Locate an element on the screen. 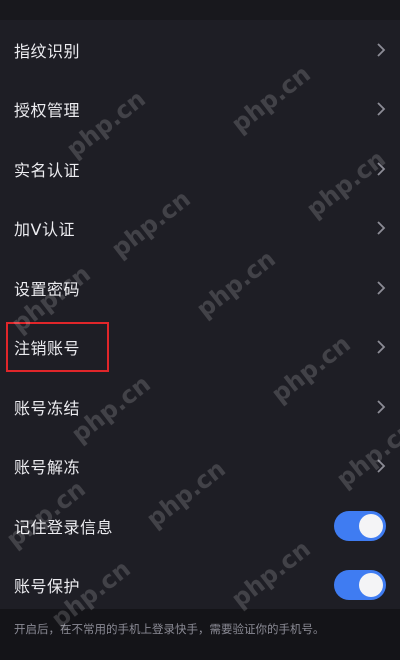 This screenshot has width=400, height=660. setting-label: 记住登录信息 is located at coordinates (64, 527).